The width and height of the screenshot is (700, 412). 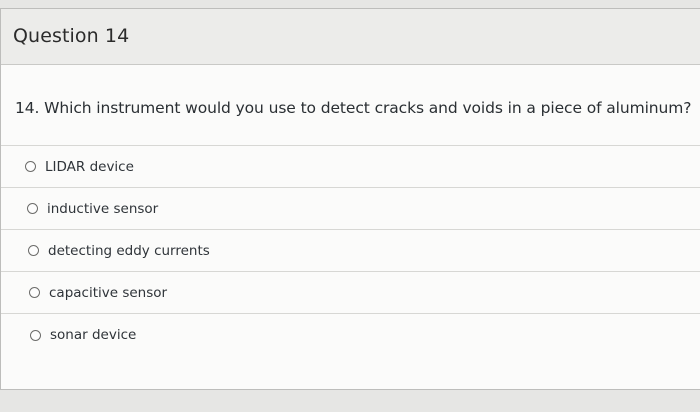 What do you see at coordinates (350, 293) in the screenshot?
I see `answer-option-capacitive: capacitive sensor` at bounding box center [350, 293].